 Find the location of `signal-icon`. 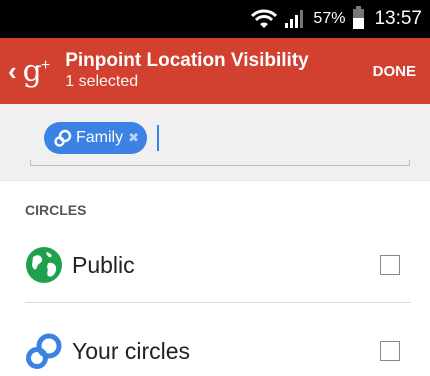

signal-icon is located at coordinates (294, 19).